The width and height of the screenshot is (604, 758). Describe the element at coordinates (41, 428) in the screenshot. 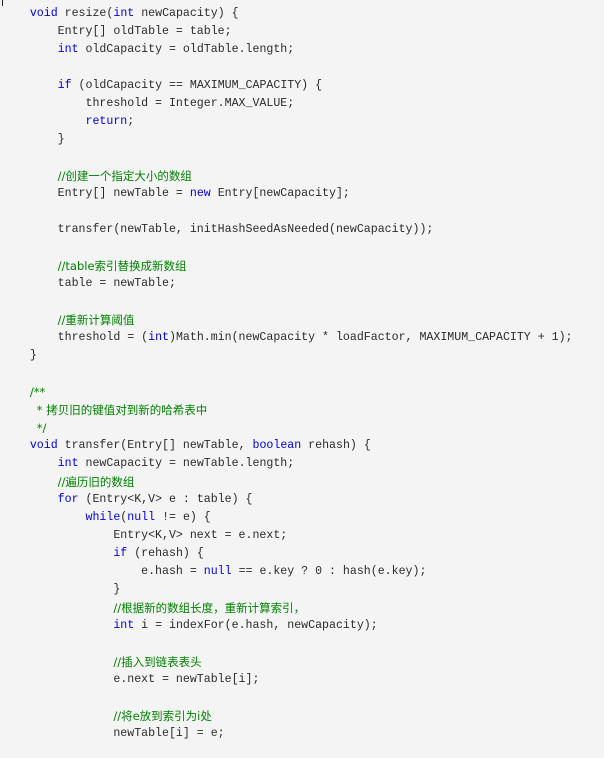

I see `code-comment: */` at that location.